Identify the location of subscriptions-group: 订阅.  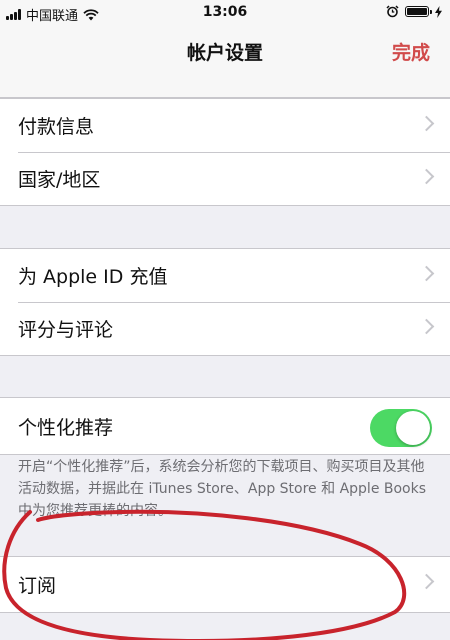
(225, 584).